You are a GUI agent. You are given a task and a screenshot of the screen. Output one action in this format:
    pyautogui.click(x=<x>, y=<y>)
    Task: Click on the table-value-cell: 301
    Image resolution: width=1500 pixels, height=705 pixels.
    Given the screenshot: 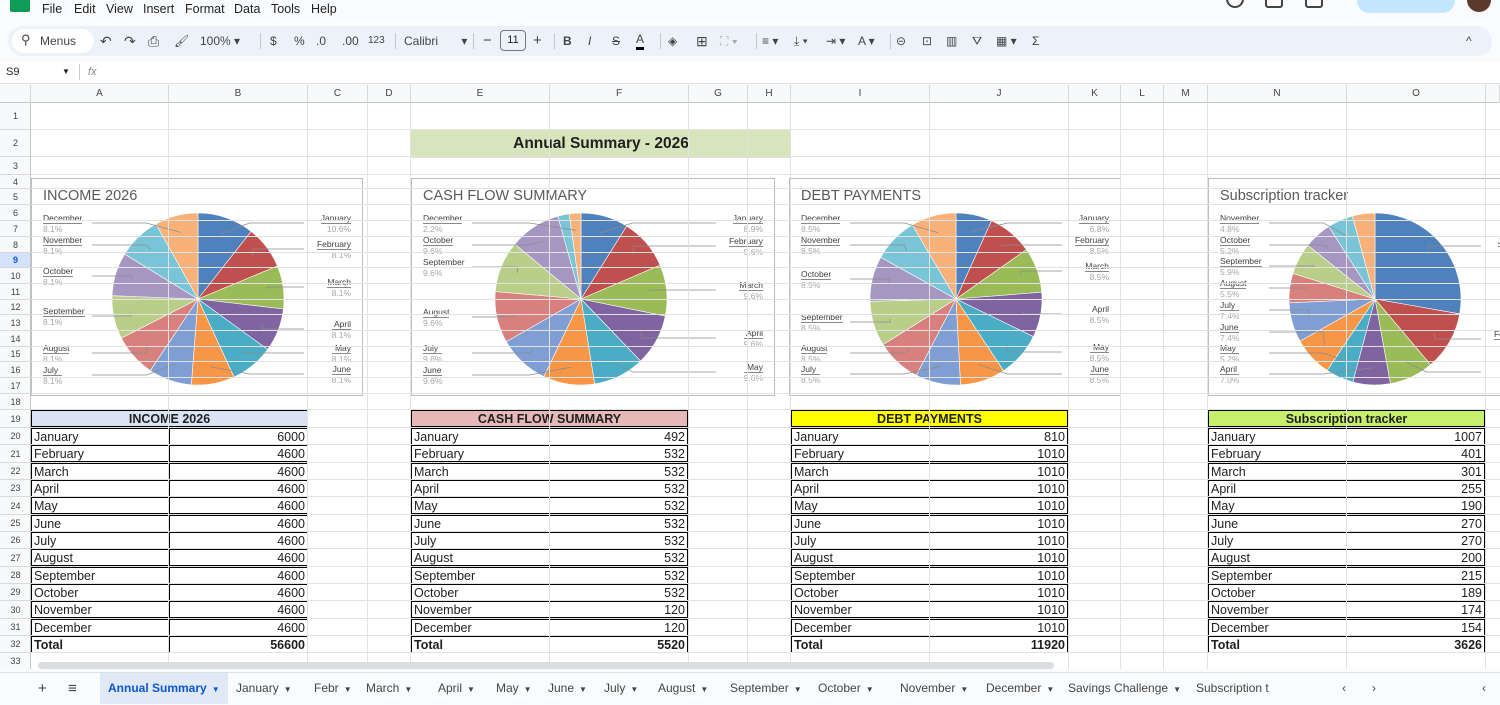 What is the action you would take?
    pyautogui.click(x=1415, y=472)
    